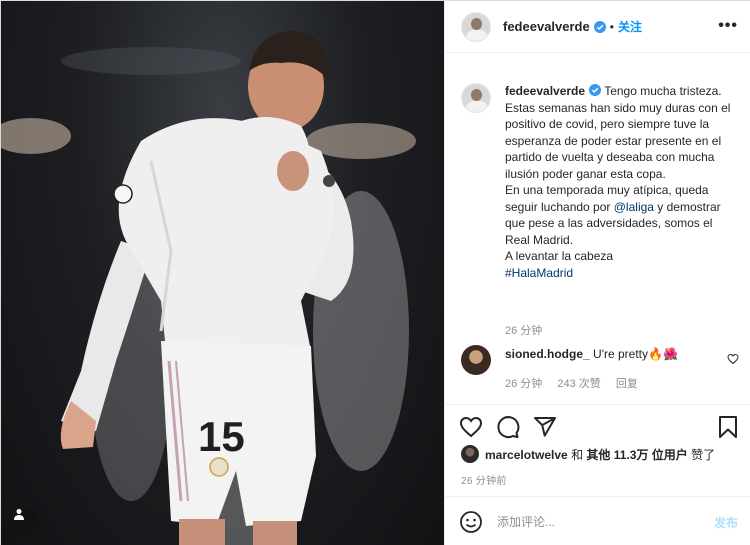 This screenshot has height=545, width=750. I want to click on comment-time: 26 分钟, so click(523, 384).